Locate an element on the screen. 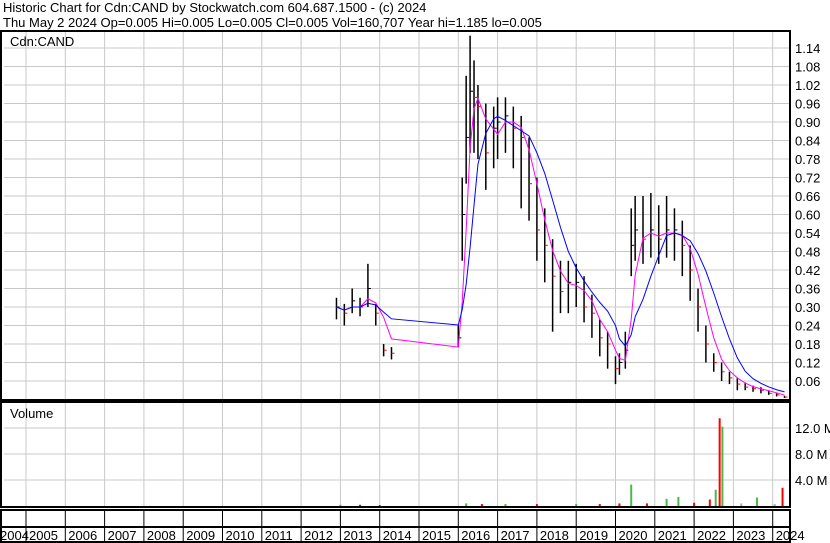 The height and width of the screenshot is (543, 830). year-label: 2010 is located at coordinates (240, 535).